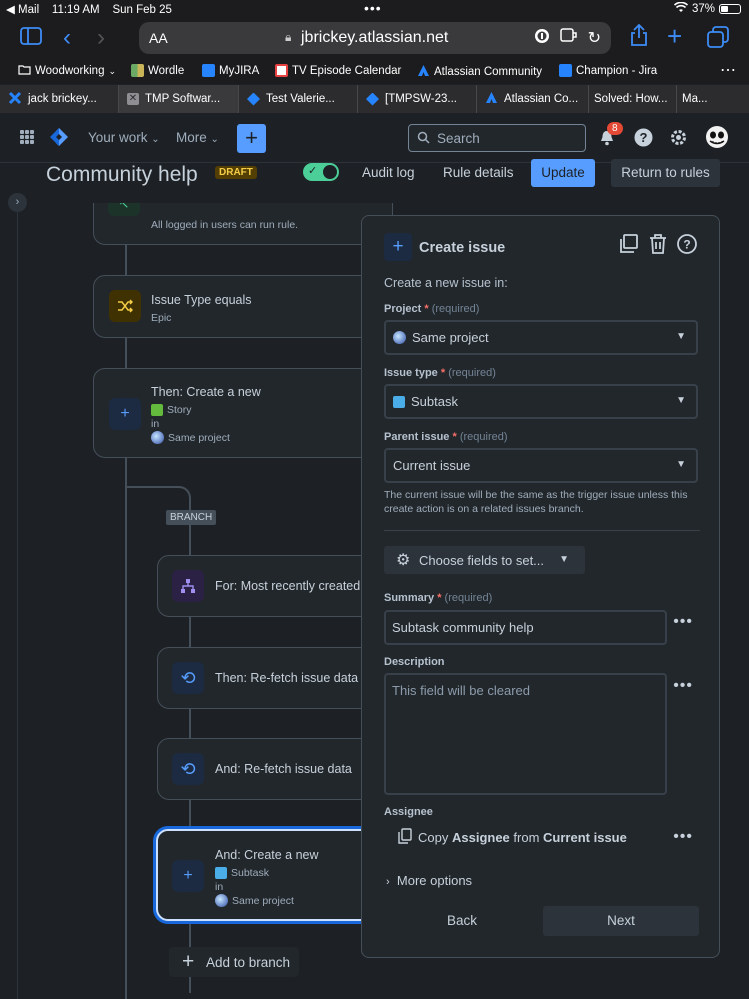 The height and width of the screenshot is (999, 749). I want to click on bookmark-tv-episode-calendar: TV Episode Calendar, so click(338, 70).